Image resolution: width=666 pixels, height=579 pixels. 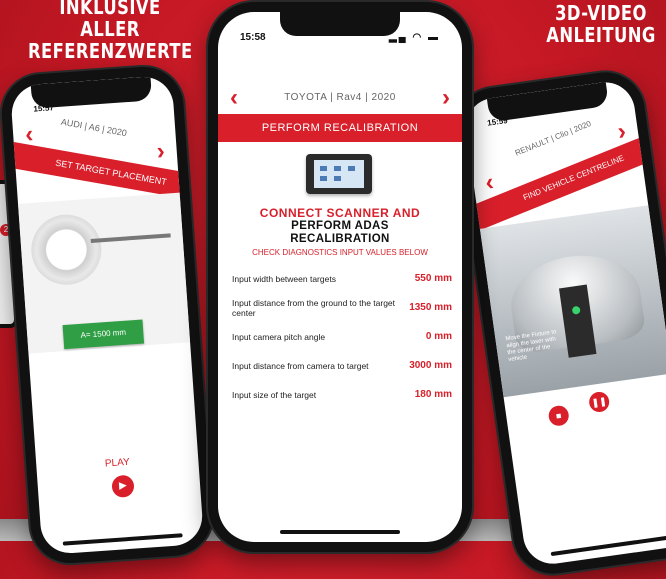 What do you see at coordinates (344, 278) in the screenshot?
I see `list-item: Input width between targets 550 mm` at bounding box center [344, 278].